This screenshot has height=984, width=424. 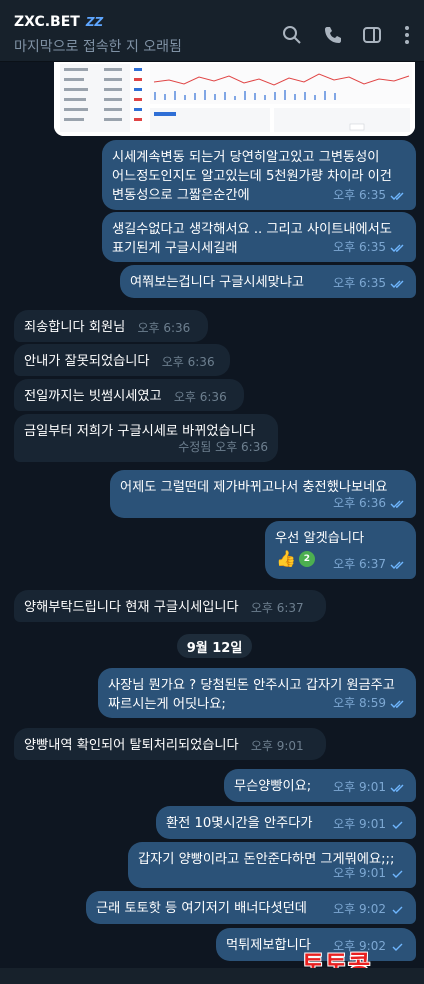 I want to click on message-bubble-incoming: 양해부탁드립니다 현재 구글시세입니다 오후 6:37, so click(x=170, y=606).